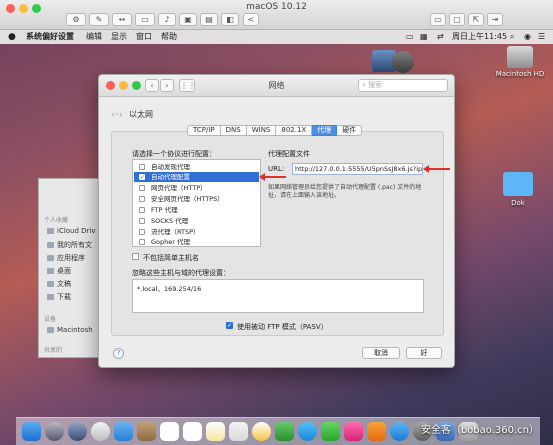  I want to click on interface-header: ‹··› 以太网, so click(132, 114).